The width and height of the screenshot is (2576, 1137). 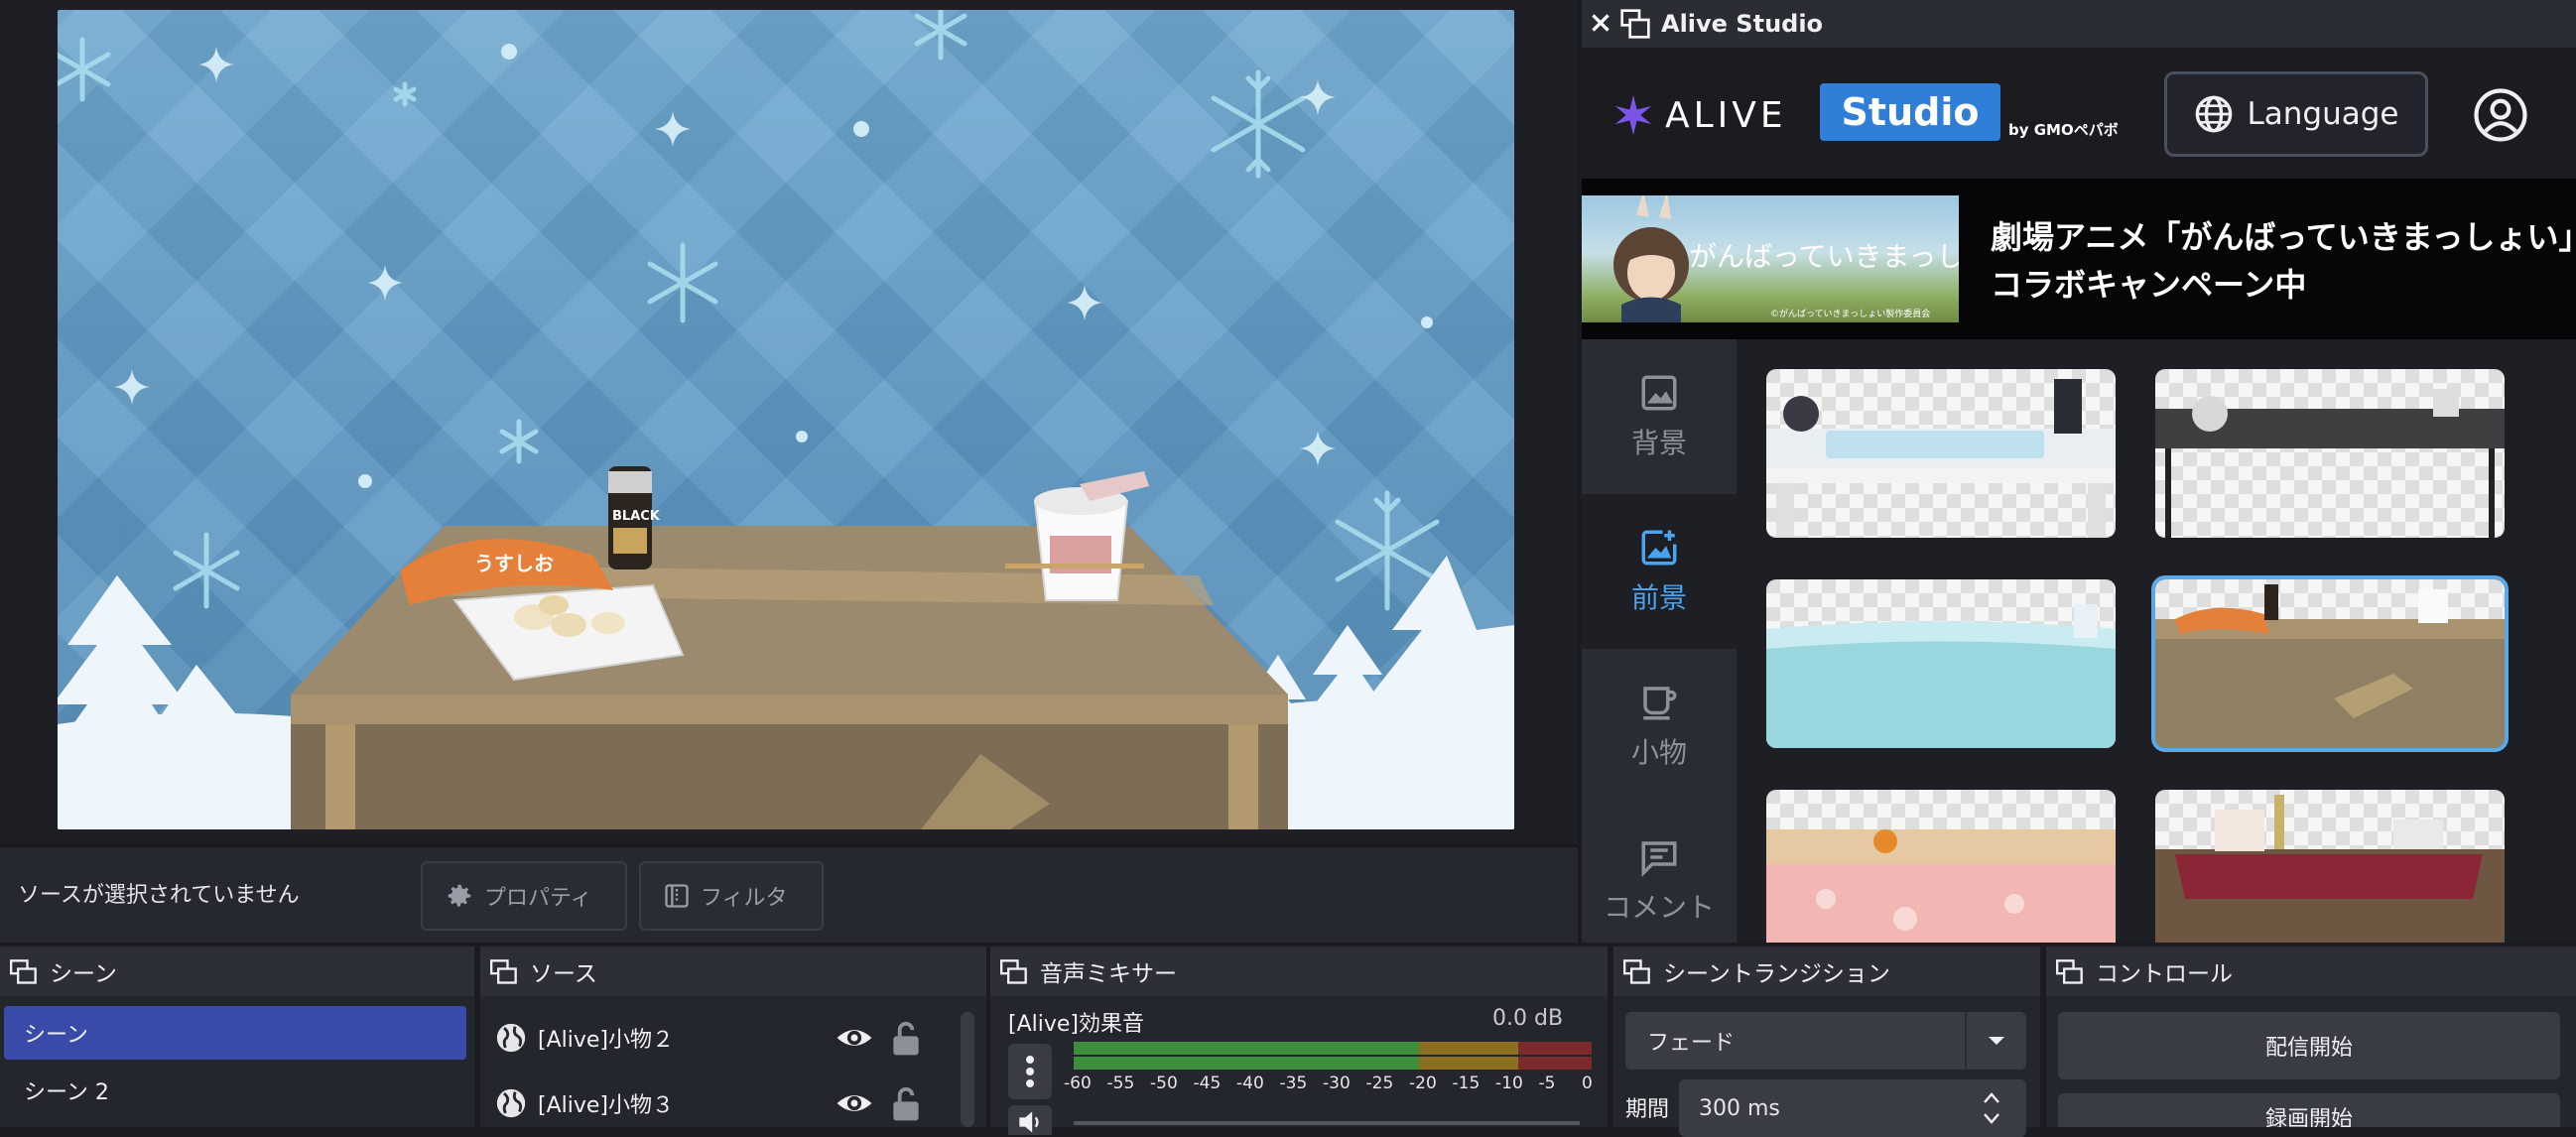 What do you see at coordinates (1121, 1083) in the screenshot?
I see `meter-scale-tick: -55` at bounding box center [1121, 1083].